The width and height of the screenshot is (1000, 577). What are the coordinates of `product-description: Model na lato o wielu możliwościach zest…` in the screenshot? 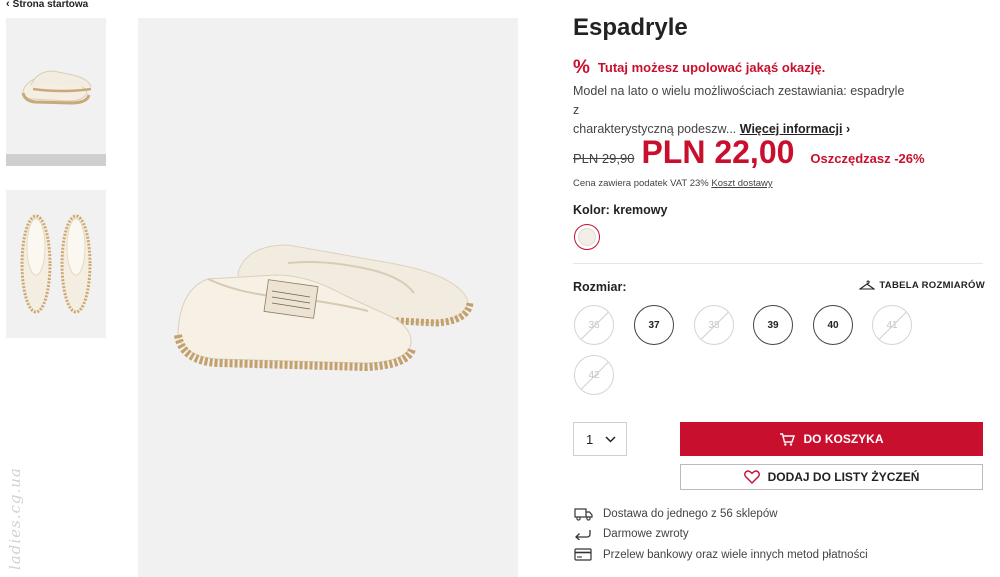 It's located at (743, 110).